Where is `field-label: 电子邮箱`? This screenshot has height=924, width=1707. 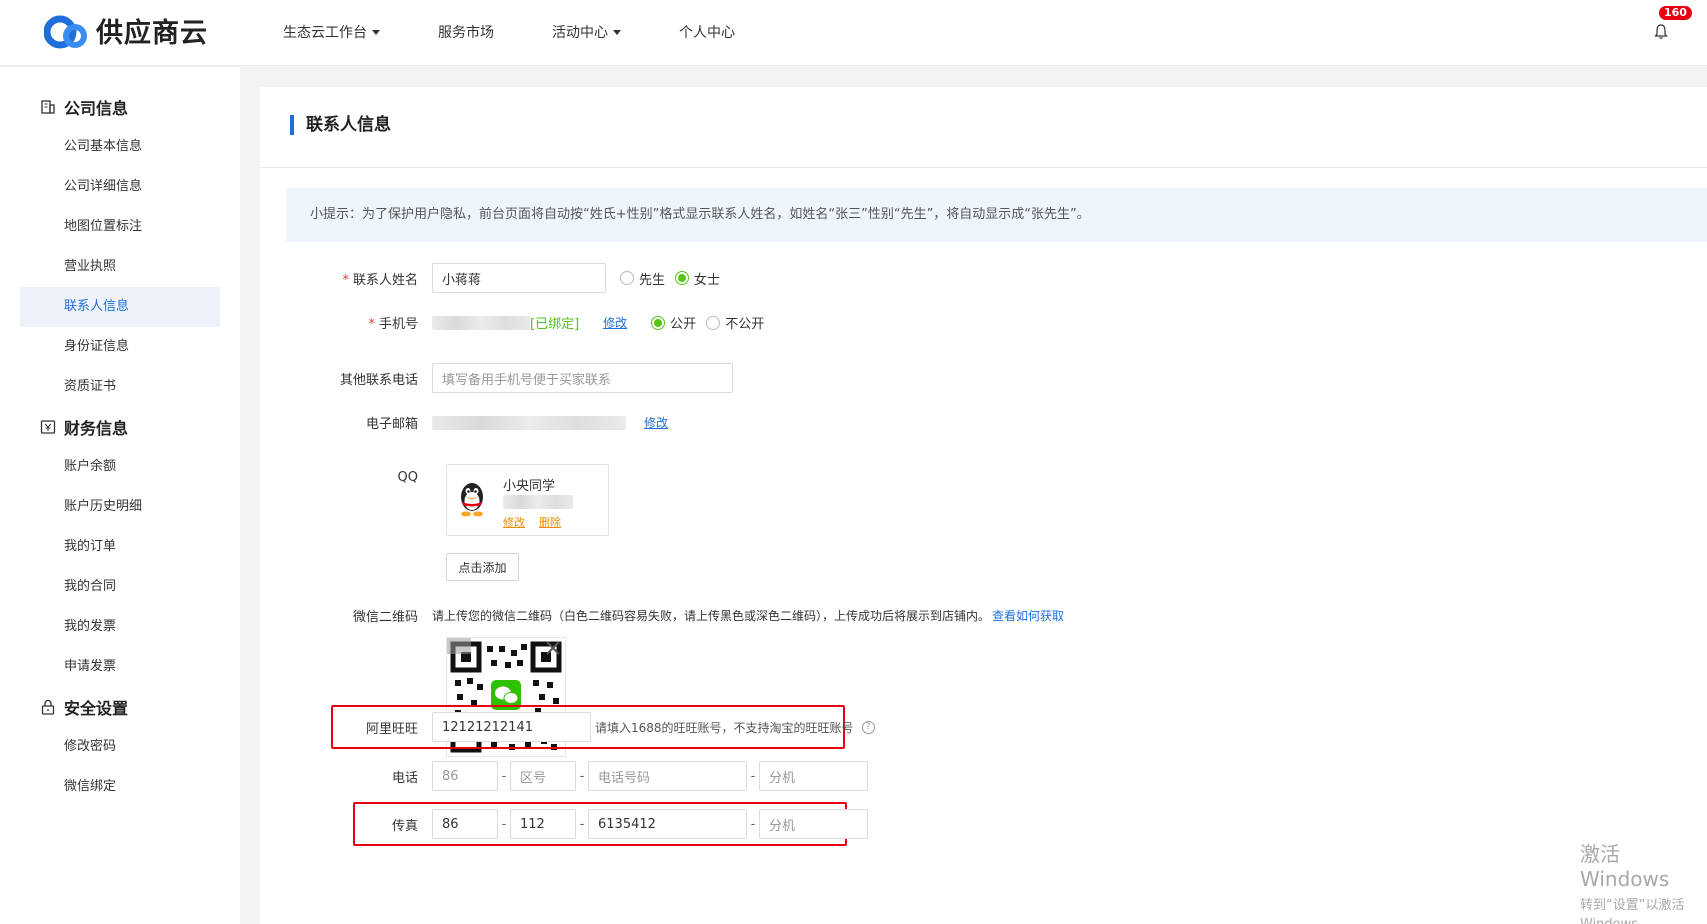 field-label: 电子邮箱 is located at coordinates (391, 424).